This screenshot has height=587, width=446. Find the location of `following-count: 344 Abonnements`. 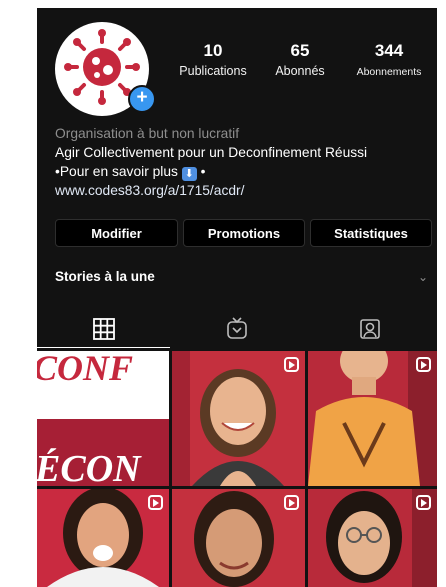

following-count: 344 Abonnements is located at coordinates (389, 59).